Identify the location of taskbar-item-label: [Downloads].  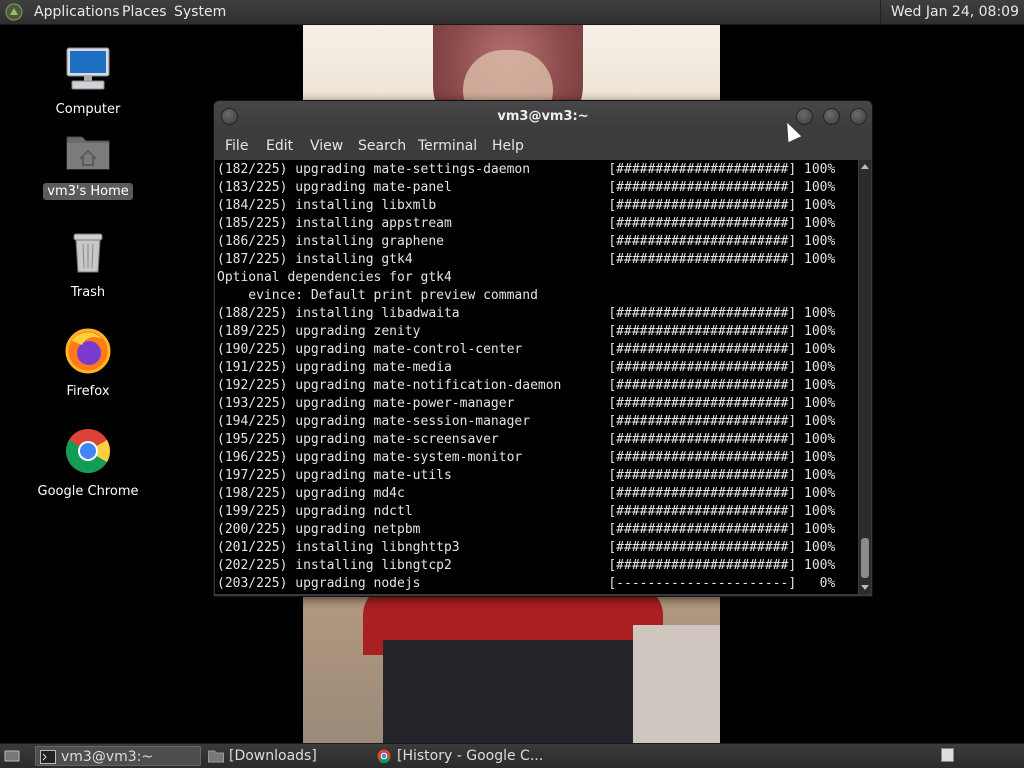
(273, 756).